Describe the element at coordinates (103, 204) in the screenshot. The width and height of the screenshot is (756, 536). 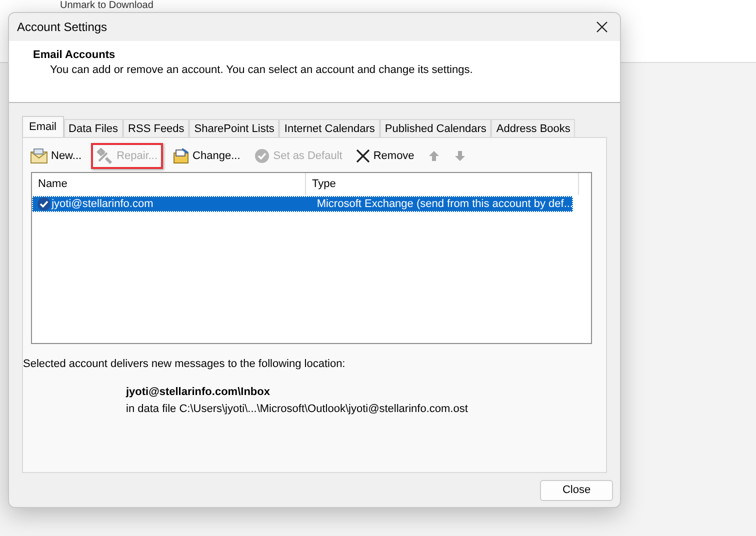
I see `table-cell-text: jyoti@stellarinfo.com` at that location.